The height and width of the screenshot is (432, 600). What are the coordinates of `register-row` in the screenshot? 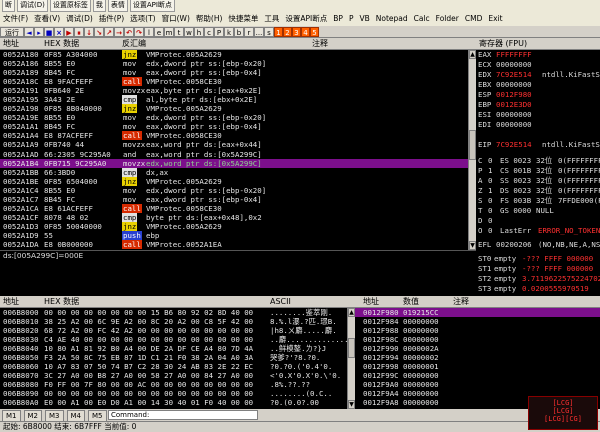 It's located at (539, 135).